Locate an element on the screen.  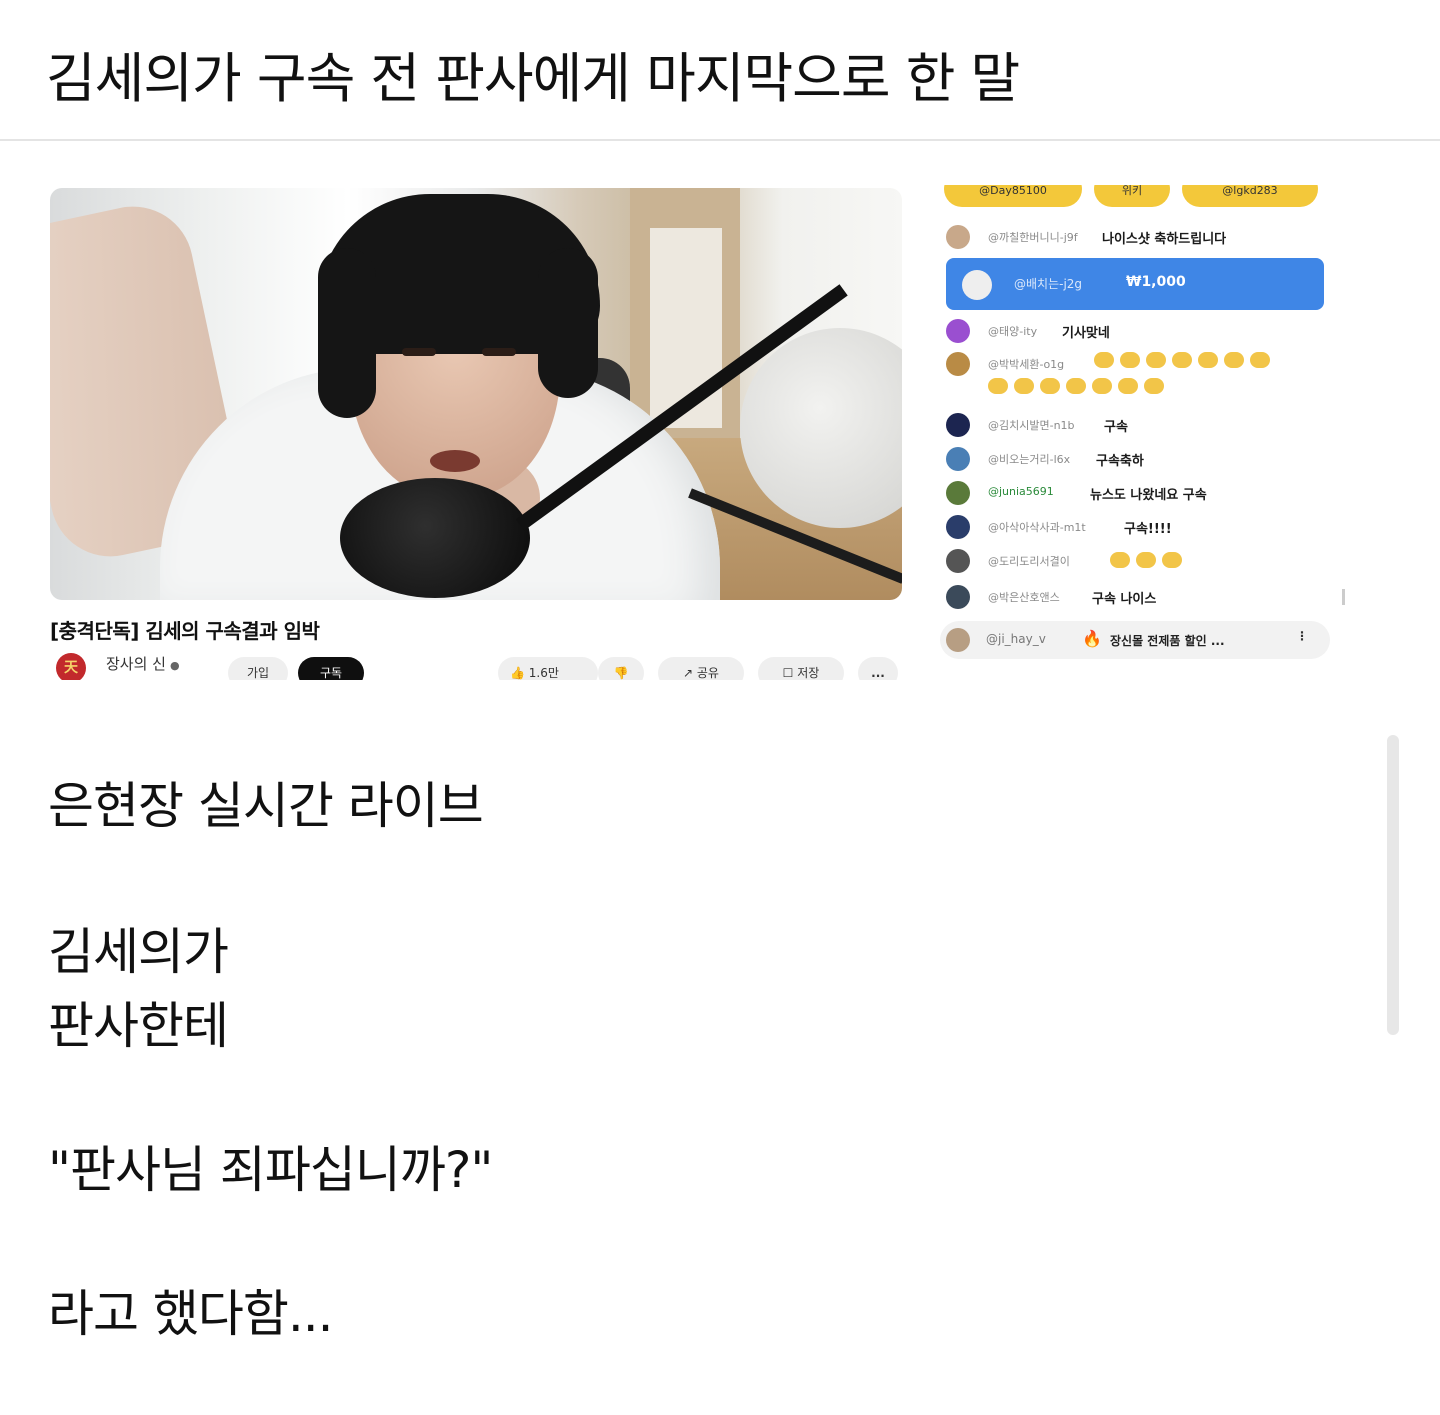
post-paragraph: 은현장 실시간 라이브 is located at coordinates (266, 806).